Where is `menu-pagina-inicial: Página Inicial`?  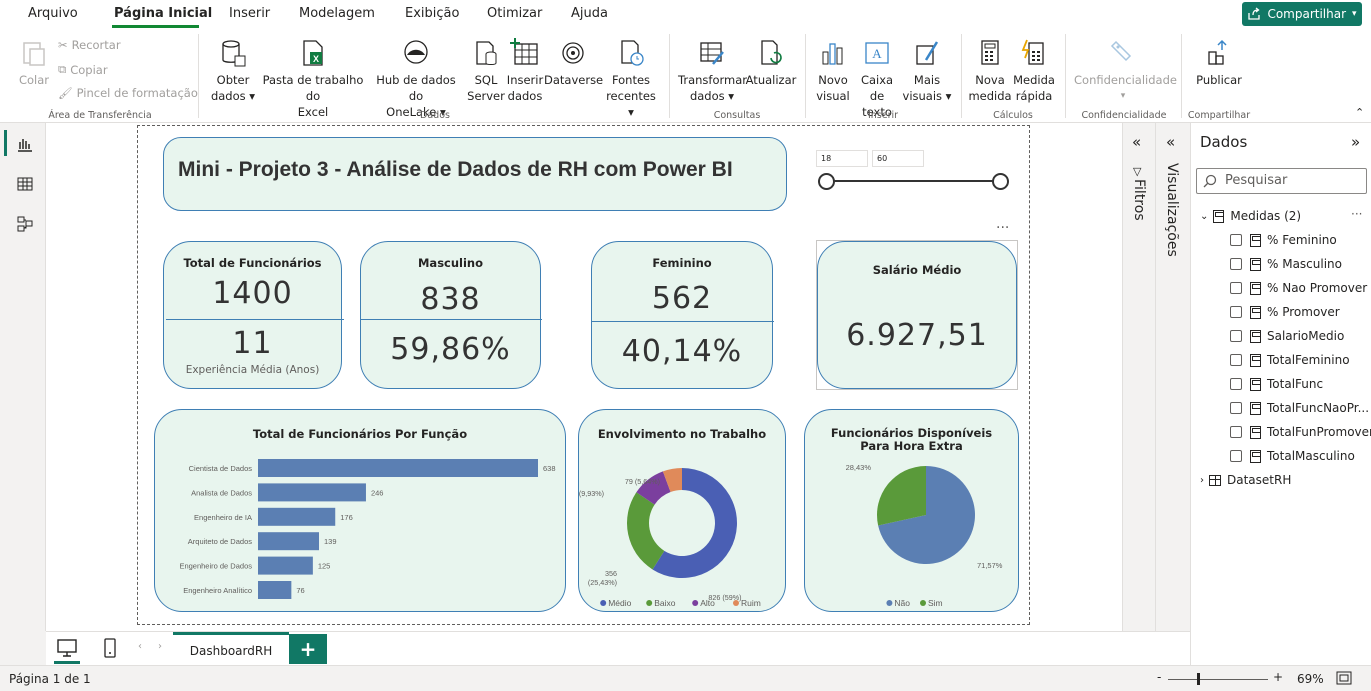
menu-pagina-inicial: Página Inicial is located at coordinates (163, 13).